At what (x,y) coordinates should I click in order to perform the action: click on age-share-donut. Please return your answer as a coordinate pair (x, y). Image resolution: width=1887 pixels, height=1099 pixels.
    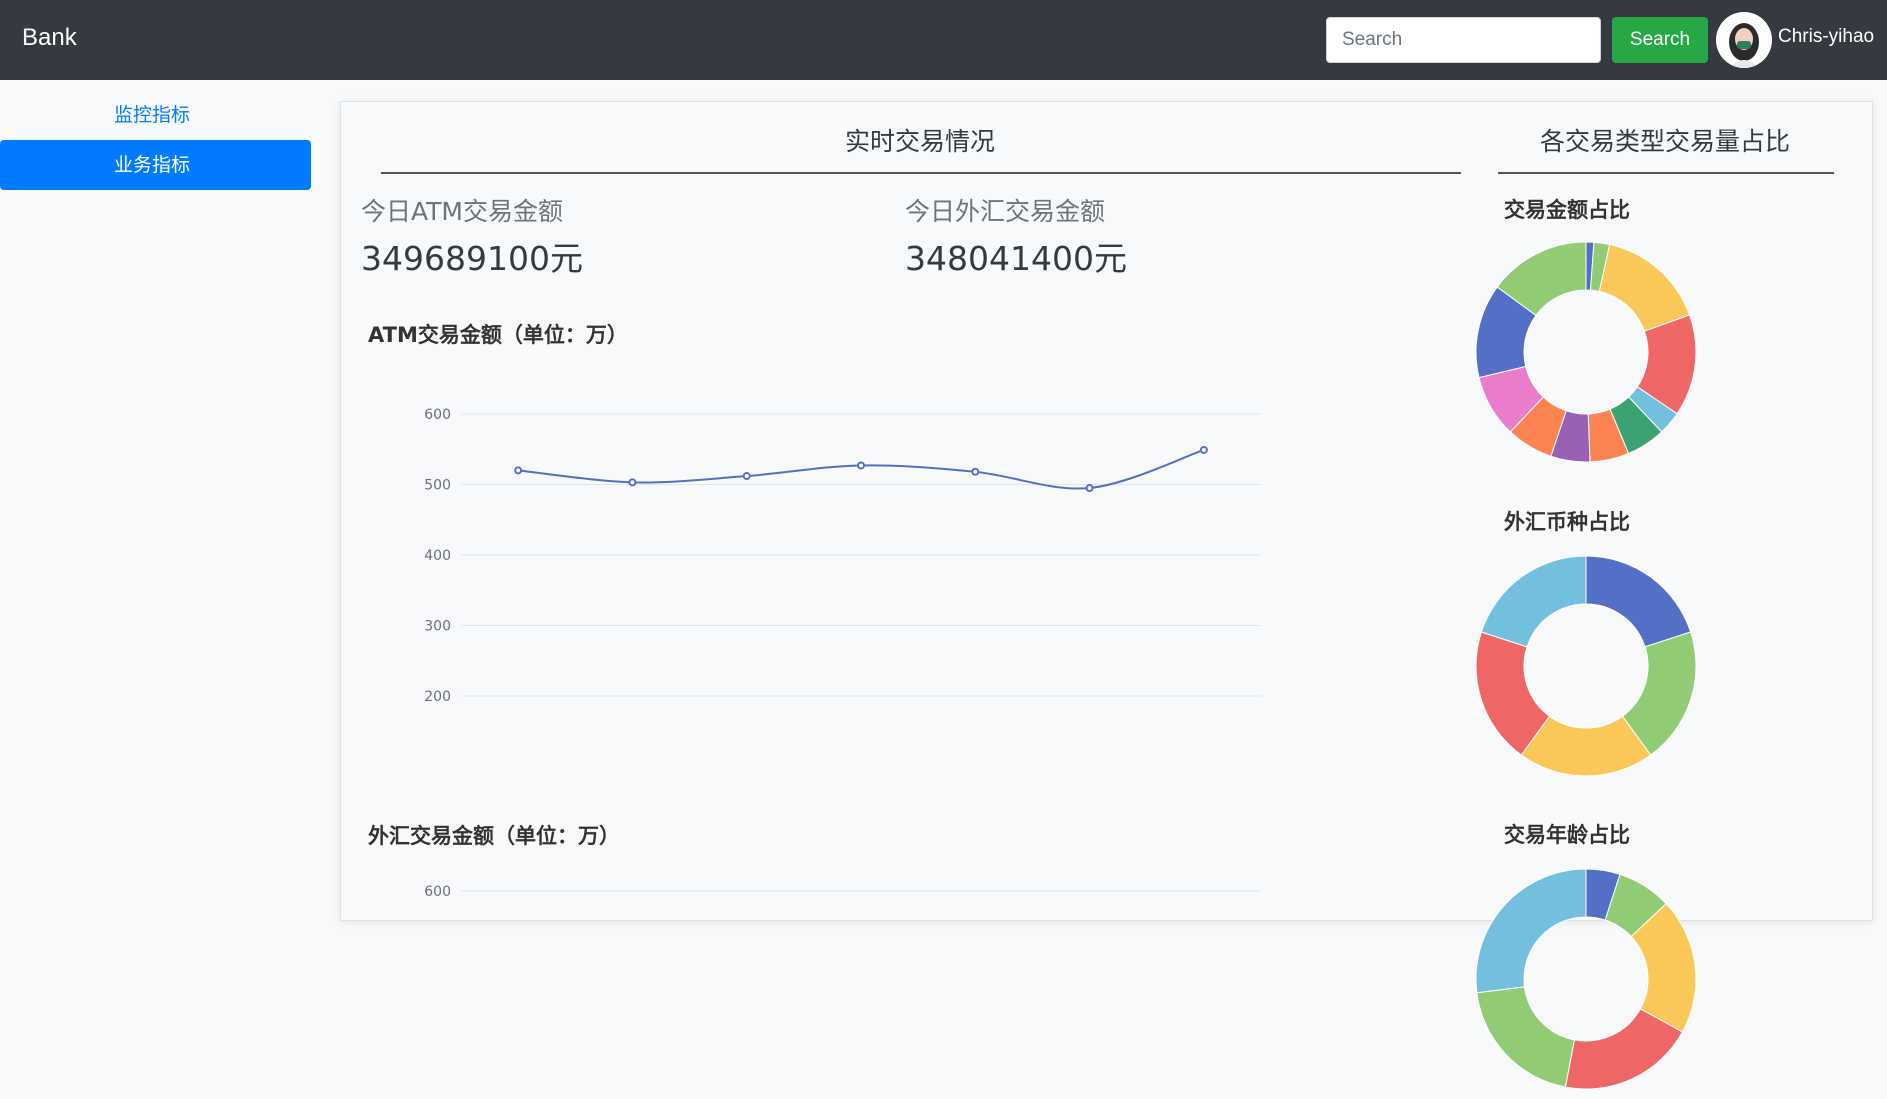
    Looking at the image, I should click on (1586, 979).